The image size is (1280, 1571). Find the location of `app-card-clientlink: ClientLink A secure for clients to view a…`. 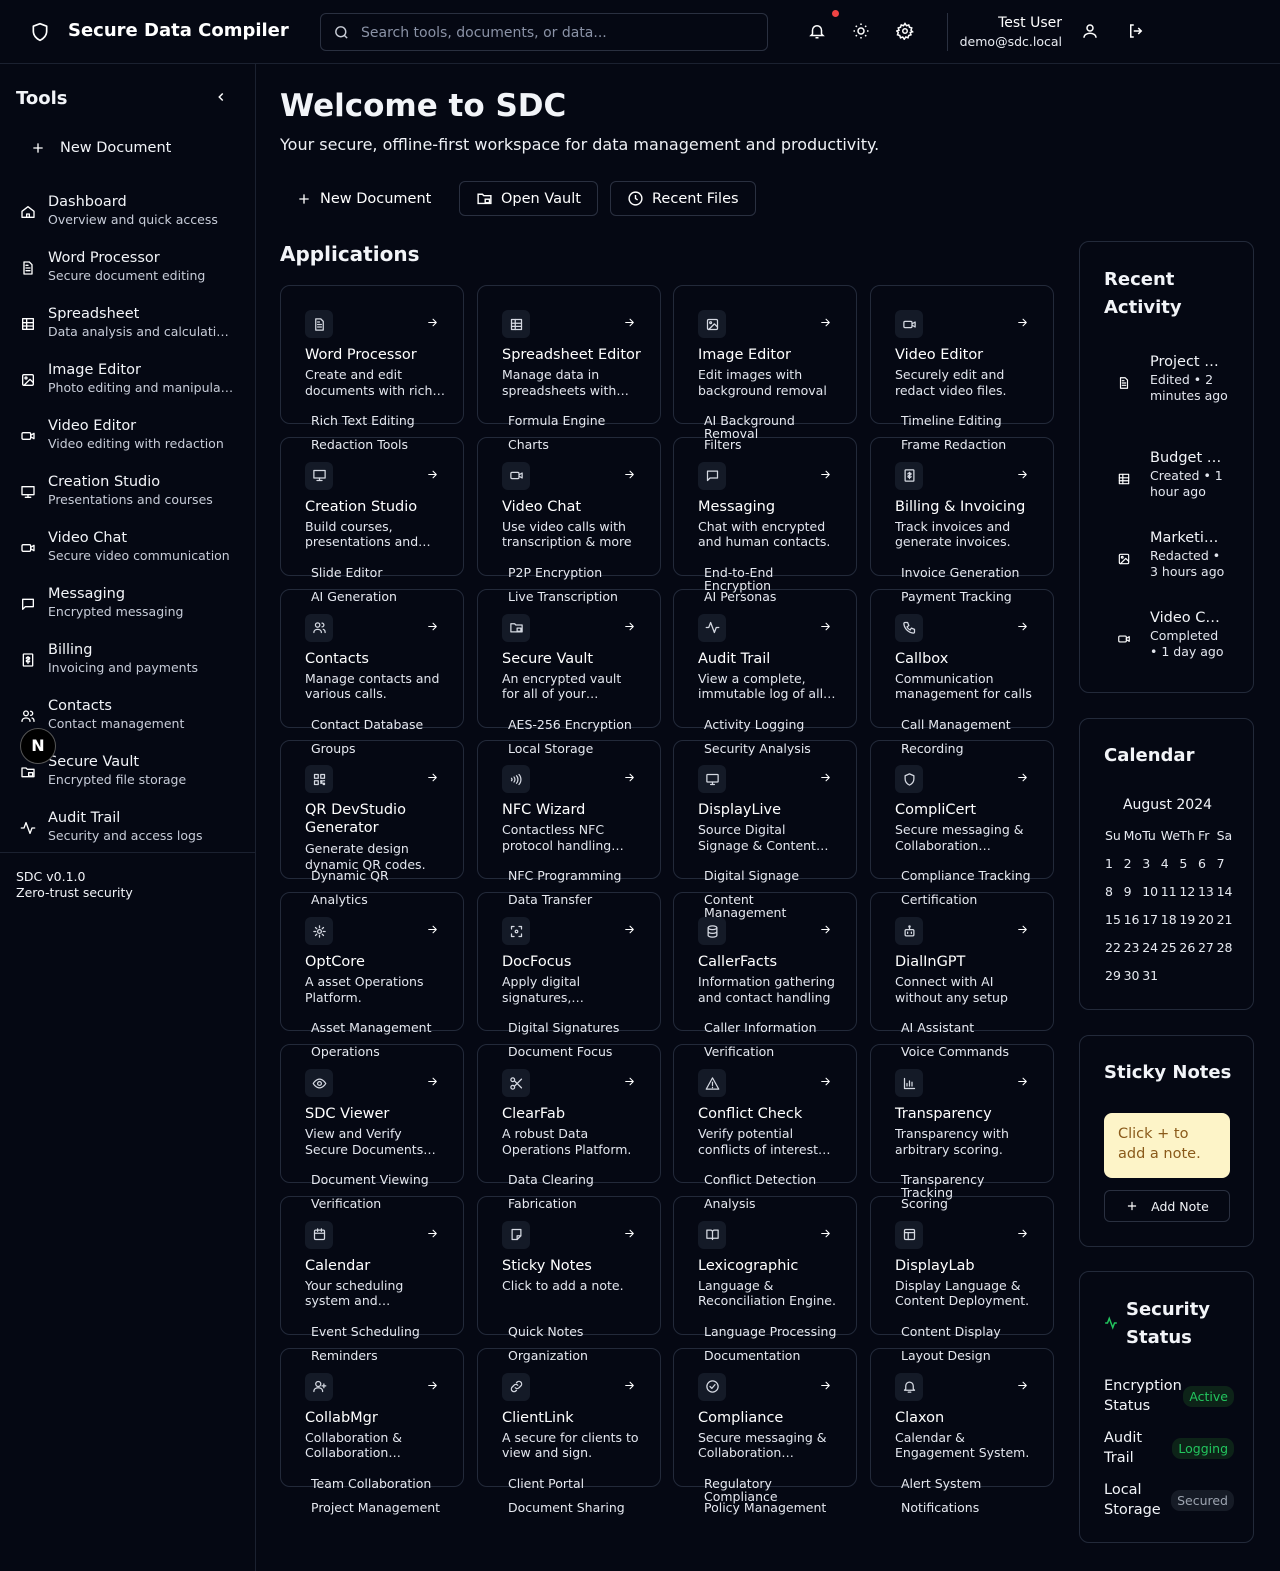

app-card-clientlink: ClientLink A secure for clients to view a… is located at coordinates (569, 1417).